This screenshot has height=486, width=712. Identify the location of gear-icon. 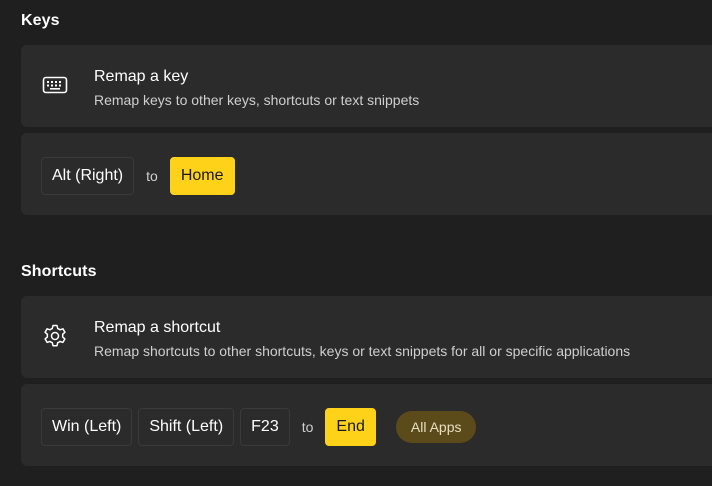
(55, 336).